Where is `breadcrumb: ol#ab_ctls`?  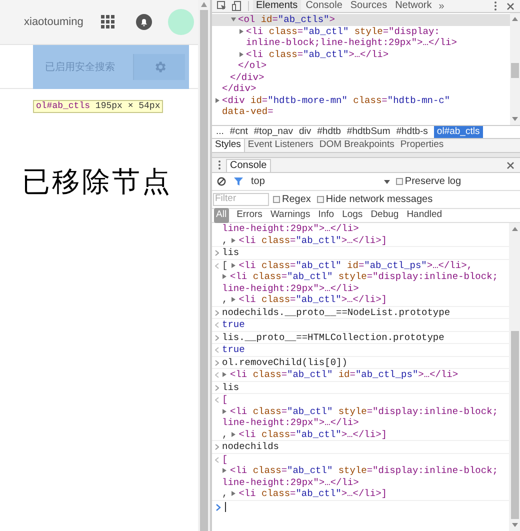 breadcrumb: ol#ab_ctls is located at coordinates (458, 132).